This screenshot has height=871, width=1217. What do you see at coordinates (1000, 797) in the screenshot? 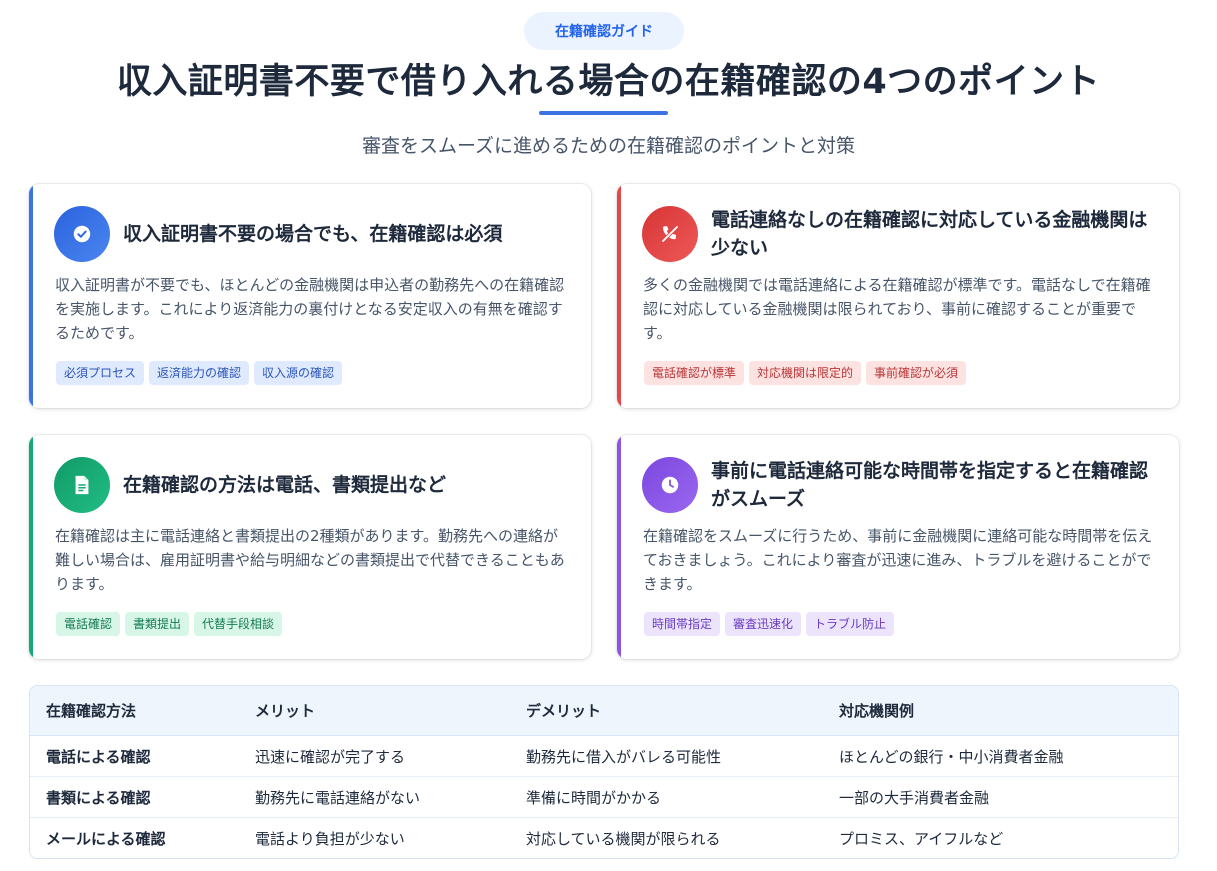
I see `table-cell: 一部の大手消費者金融` at bounding box center [1000, 797].